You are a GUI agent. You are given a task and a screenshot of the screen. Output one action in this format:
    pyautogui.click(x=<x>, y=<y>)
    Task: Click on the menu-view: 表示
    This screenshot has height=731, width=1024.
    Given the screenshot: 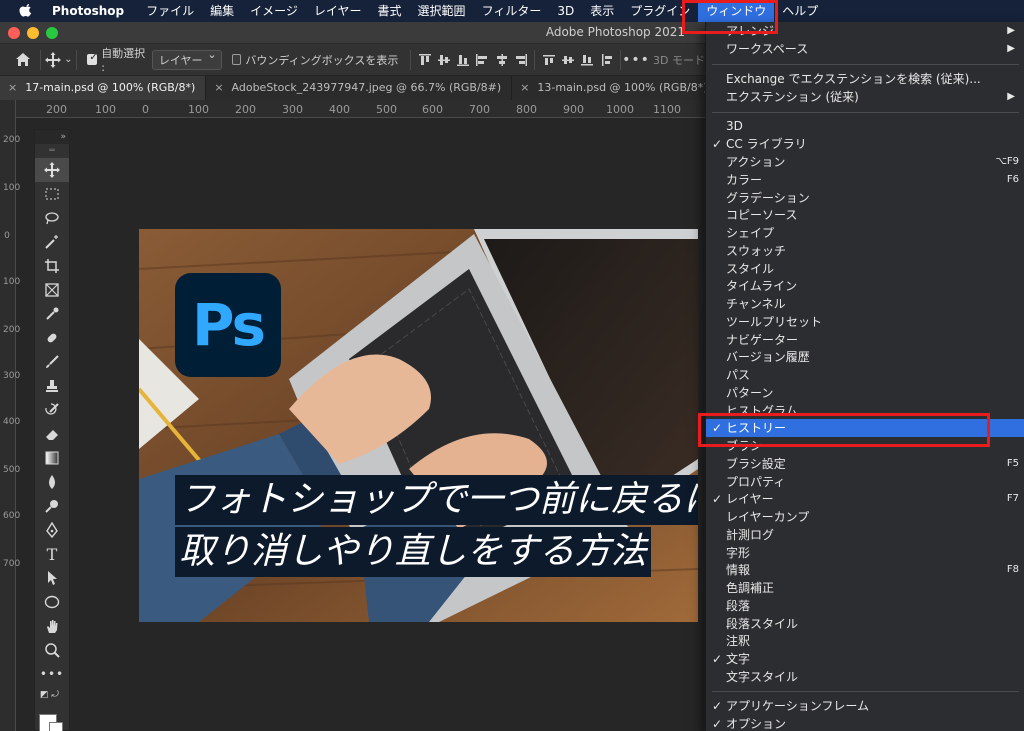 What is the action you would take?
    pyautogui.click(x=602, y=11)
    